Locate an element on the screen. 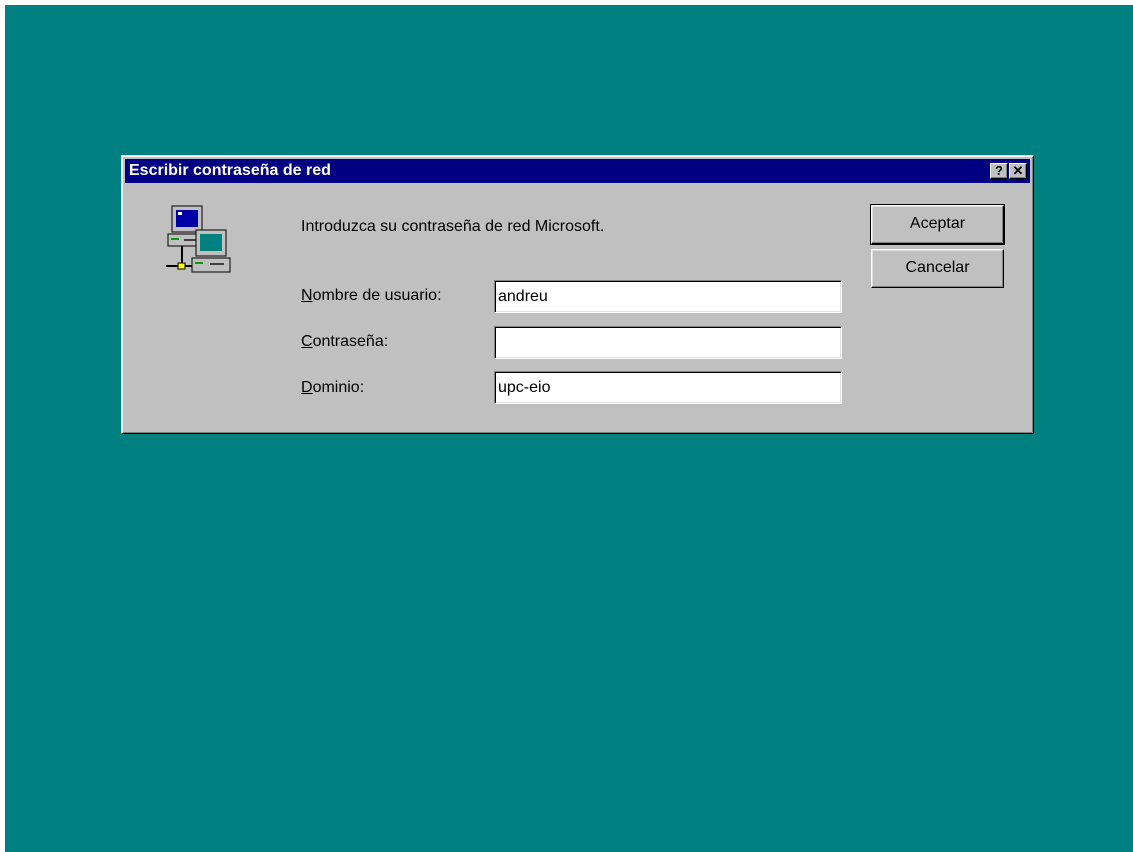 This screenshot has width=1133, height=852. password-label-text: ontraseña: is located at coordinates (350, 341).